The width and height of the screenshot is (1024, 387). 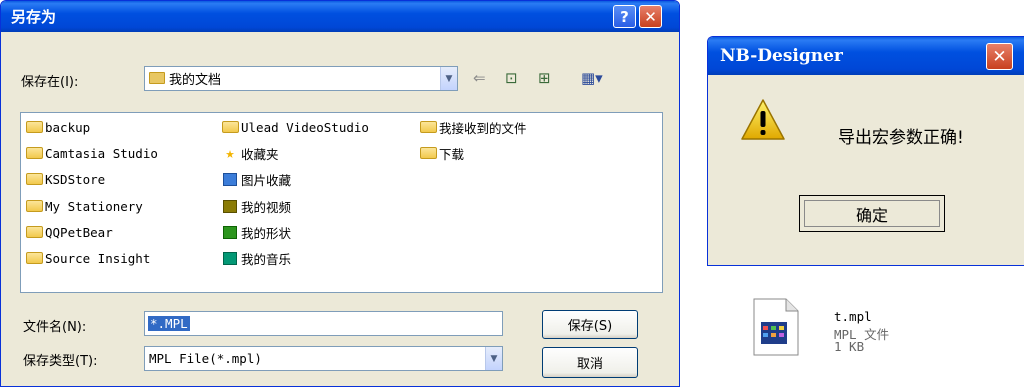 I want to click on filename-input: *.MPL, so click(x=323, y=323).